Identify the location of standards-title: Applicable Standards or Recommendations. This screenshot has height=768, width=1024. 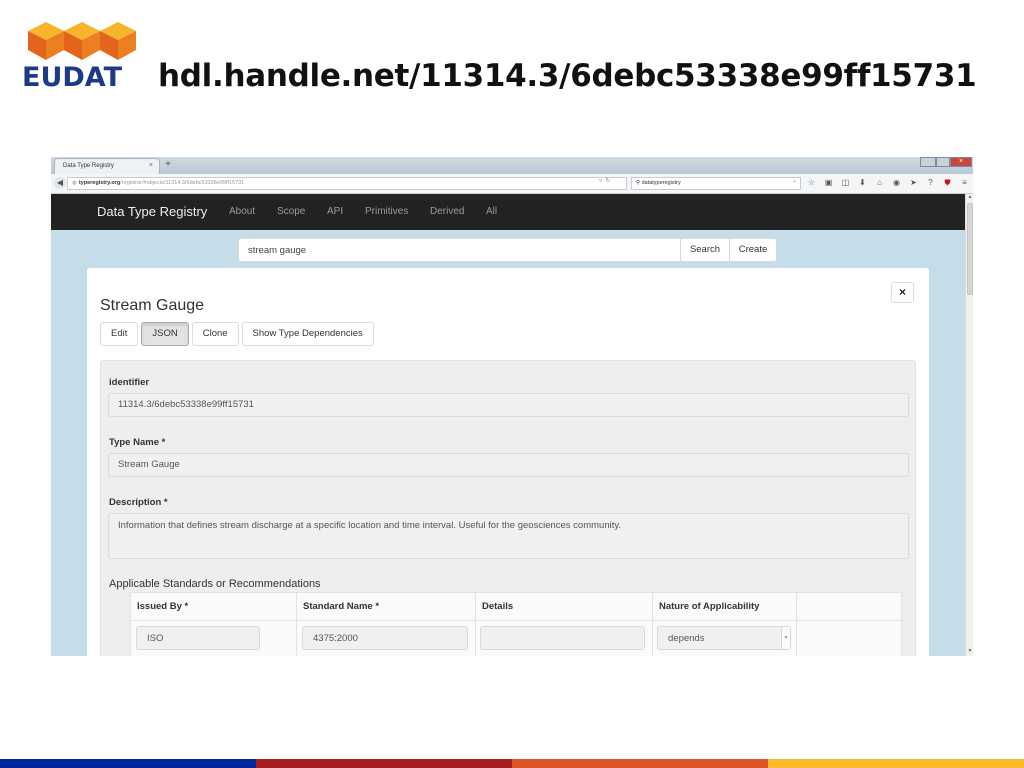
(215, 584).